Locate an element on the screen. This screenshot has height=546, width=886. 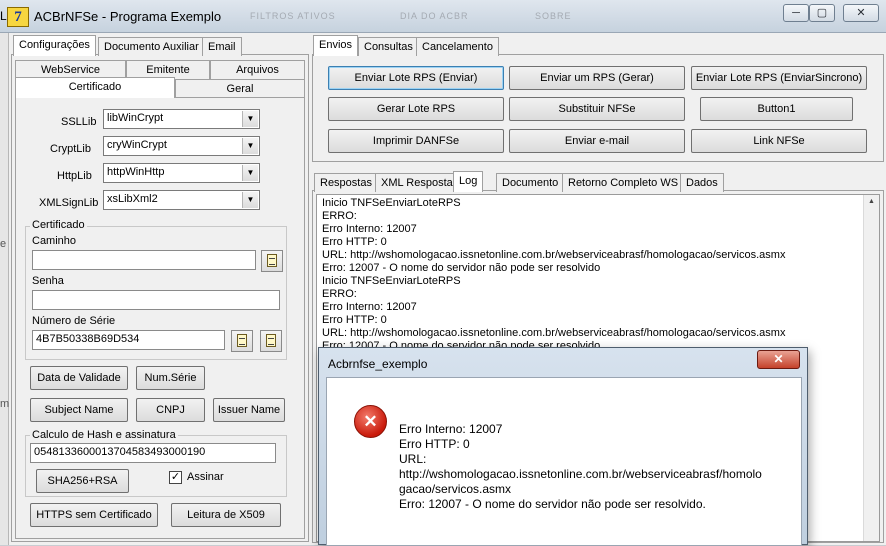
caminho-input is located at coordinates (144, 260).